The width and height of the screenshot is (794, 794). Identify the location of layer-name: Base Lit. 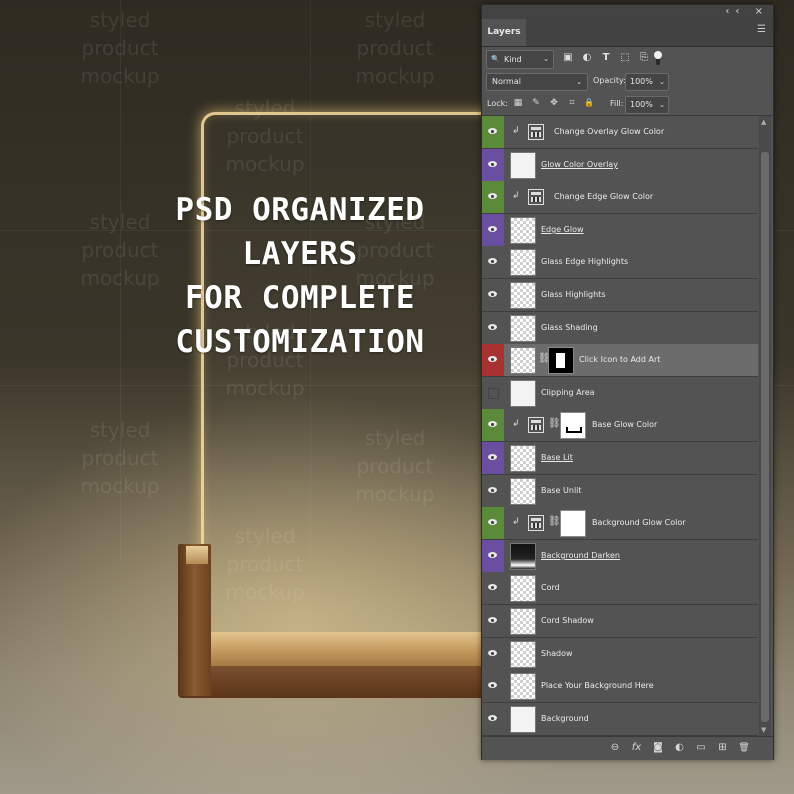
(557, 458).